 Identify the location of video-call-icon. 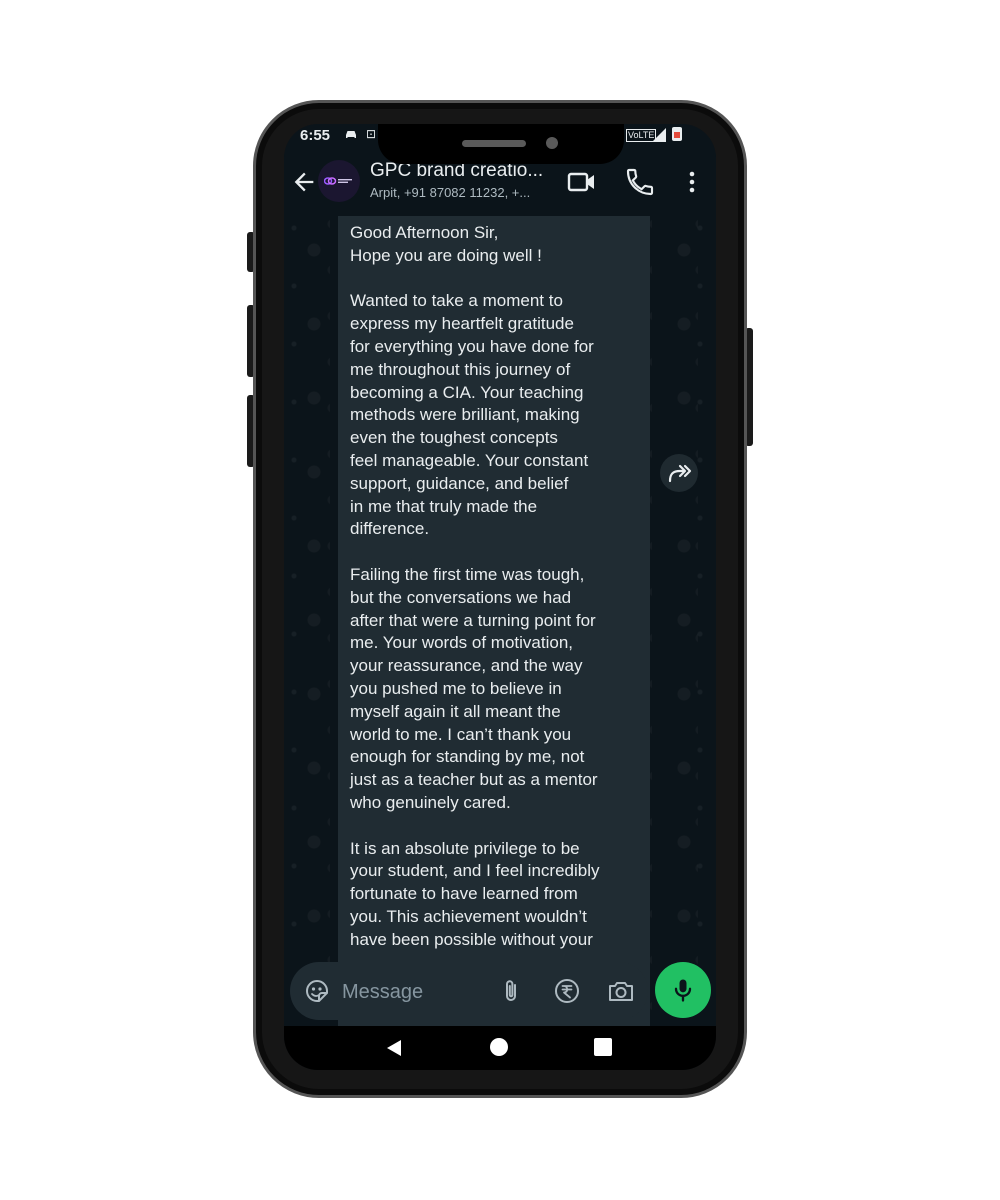
(582, 182).